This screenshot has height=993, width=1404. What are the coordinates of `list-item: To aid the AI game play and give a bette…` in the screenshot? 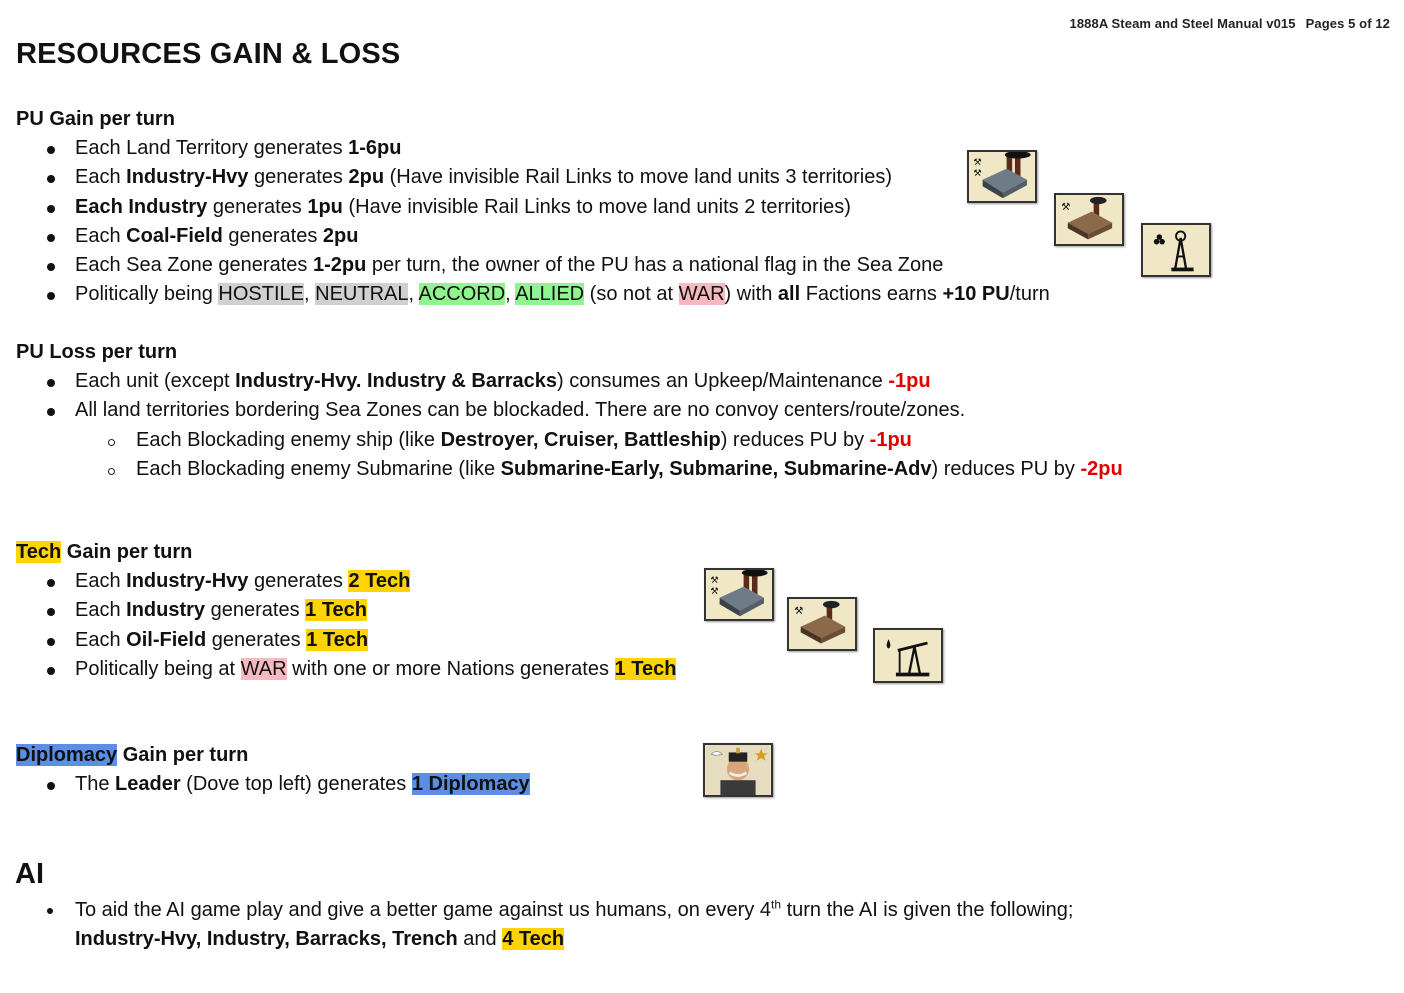 It's located at (625, 925).